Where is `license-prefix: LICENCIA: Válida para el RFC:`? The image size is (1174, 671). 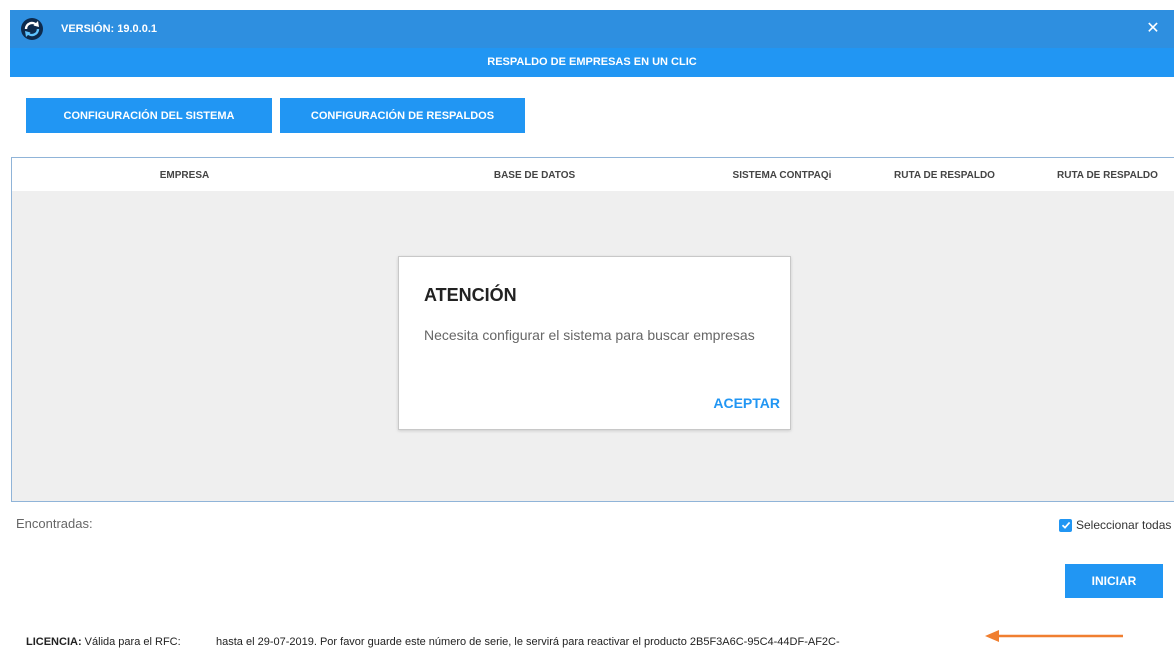 license-prefix: LICENCIA: Válida para el RFC: is located at coordinates (103, 642).